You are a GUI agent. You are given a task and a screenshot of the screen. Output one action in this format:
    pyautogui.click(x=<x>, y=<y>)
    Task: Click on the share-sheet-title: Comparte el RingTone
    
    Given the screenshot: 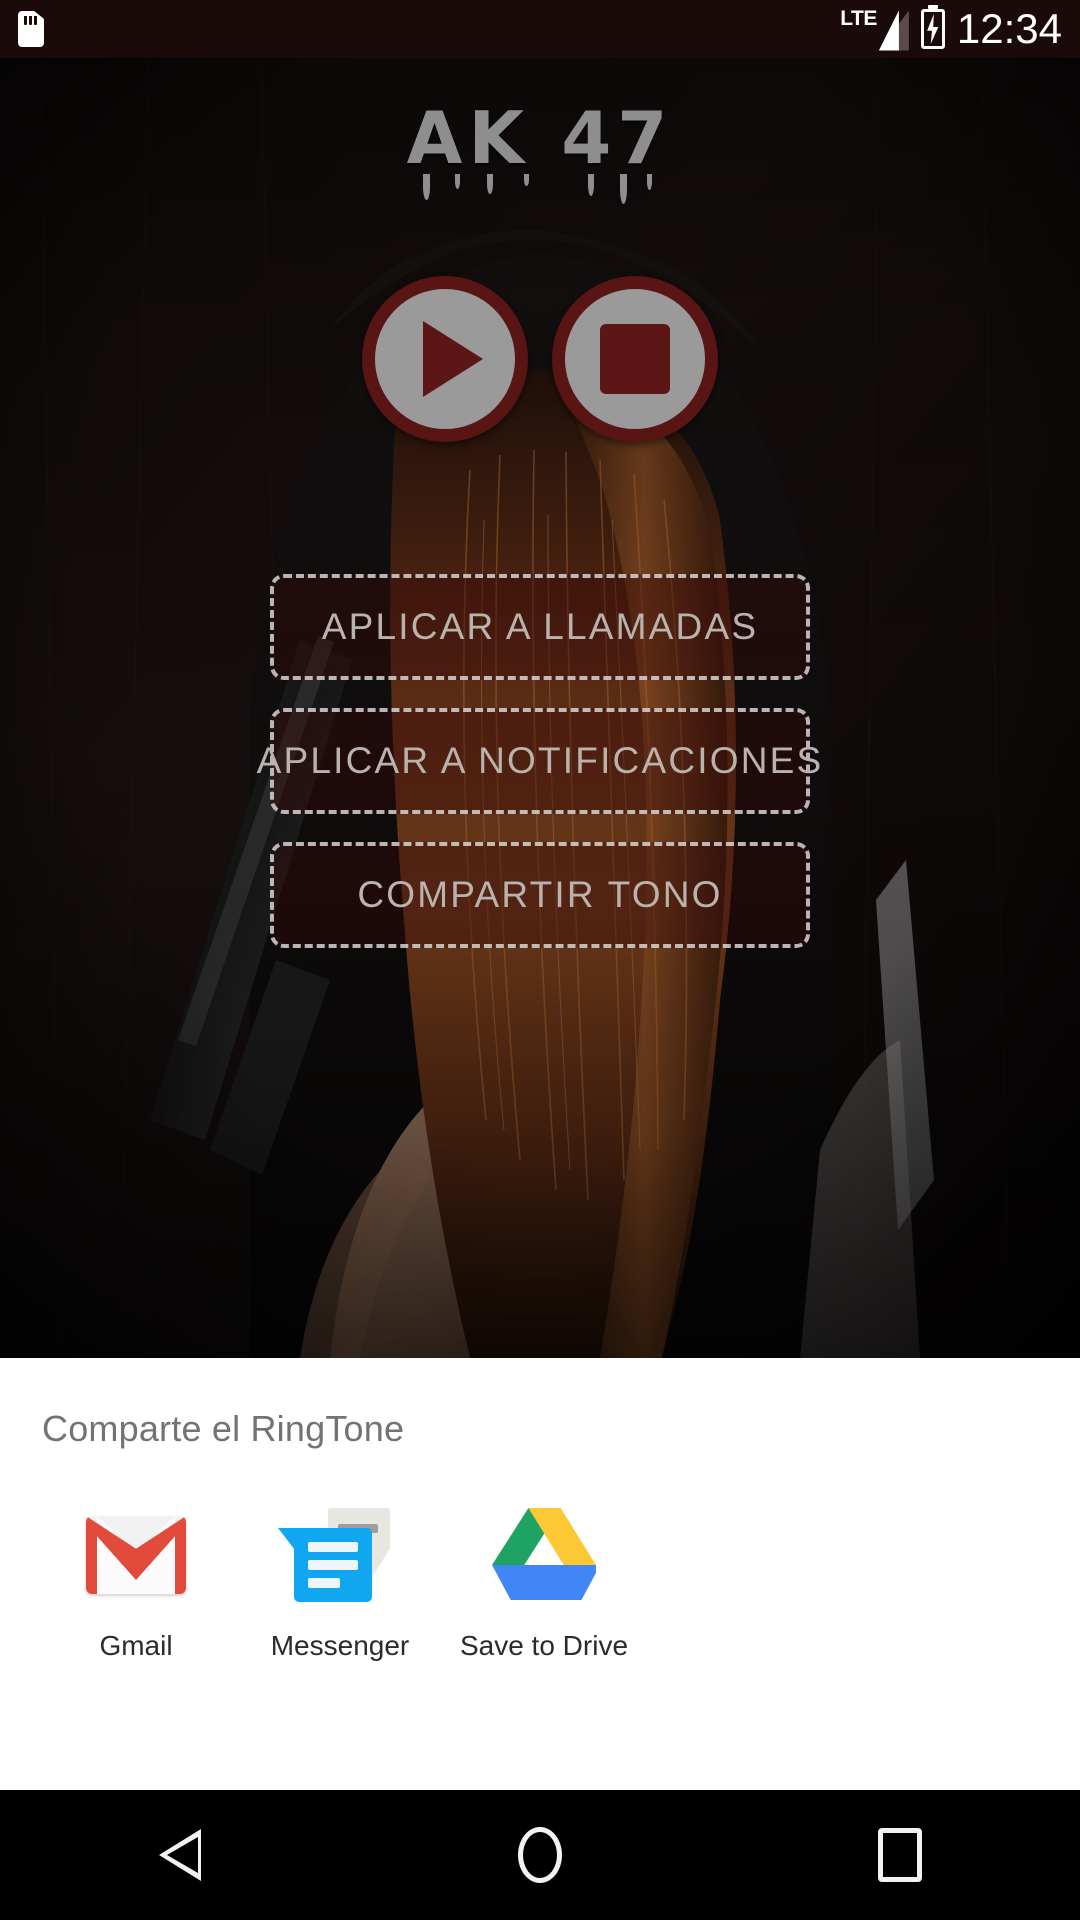 What is the action you would take?
    pyautogui.click(x=223, y=1428)
    